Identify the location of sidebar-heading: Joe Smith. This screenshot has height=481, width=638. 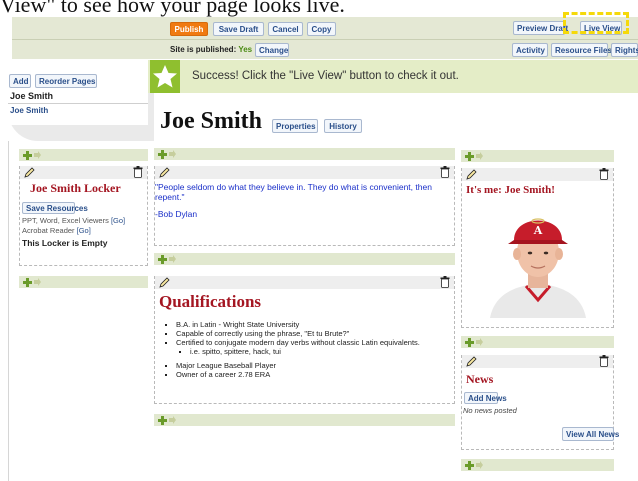
(32, 96).